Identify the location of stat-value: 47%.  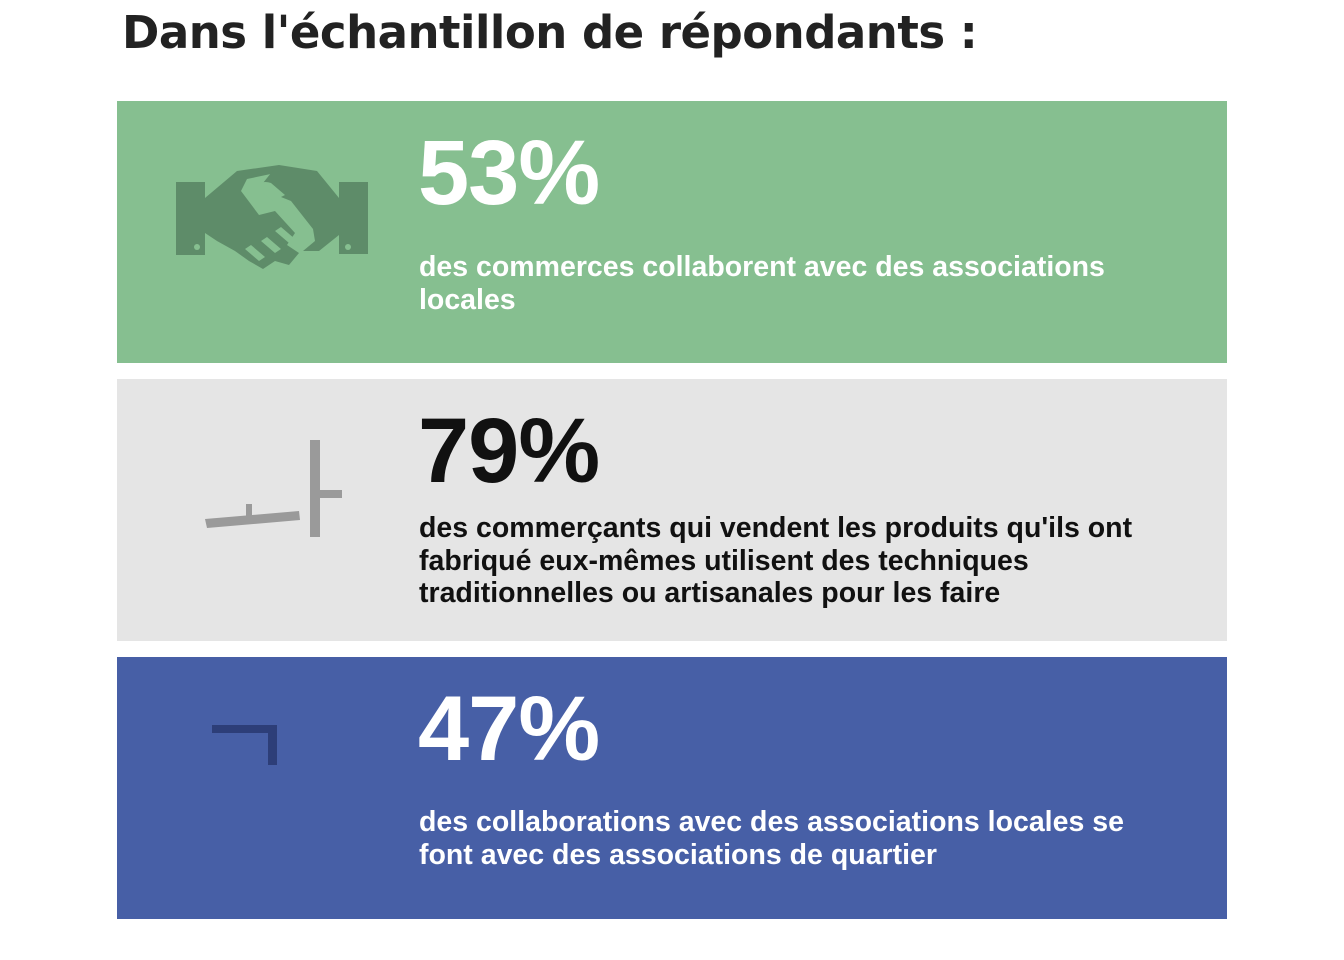
(509, 729).